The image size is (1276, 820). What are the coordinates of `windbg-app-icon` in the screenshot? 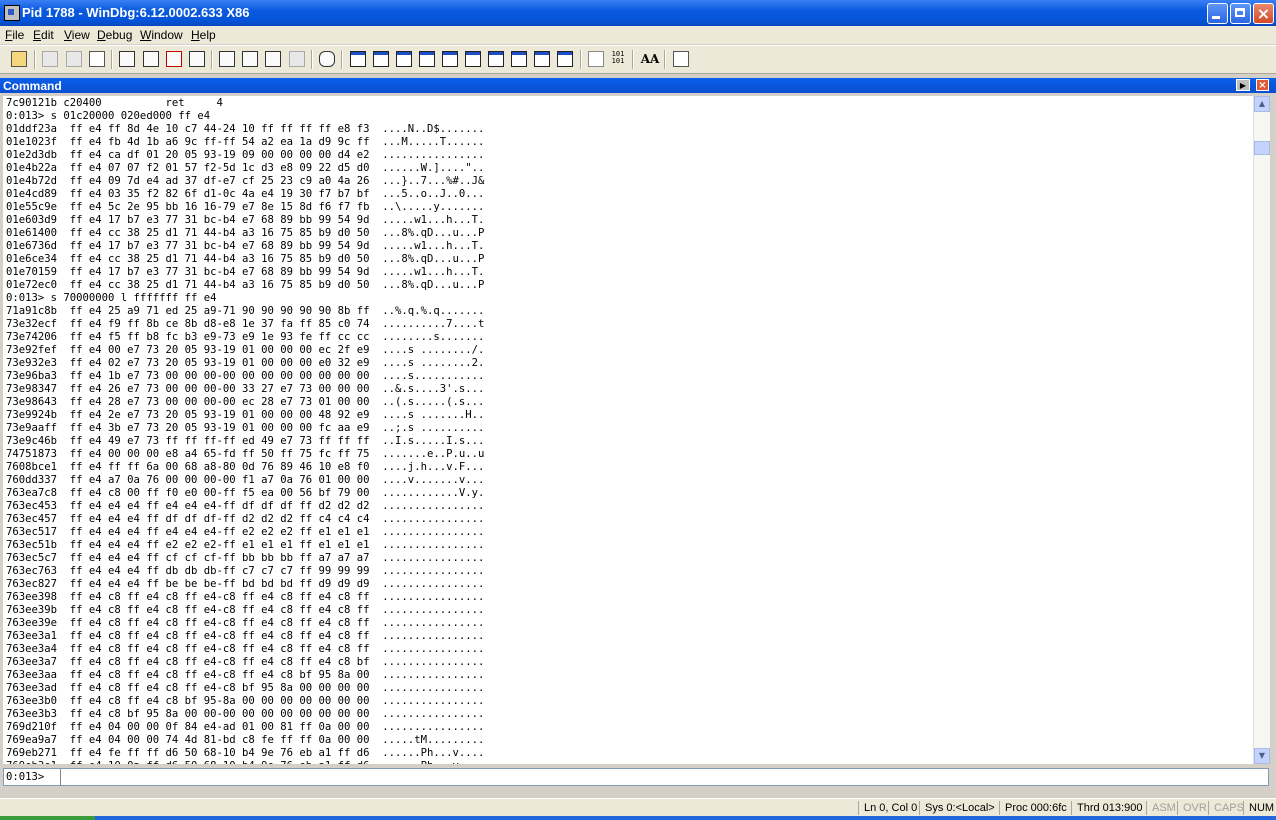 It's located at (12, 13).